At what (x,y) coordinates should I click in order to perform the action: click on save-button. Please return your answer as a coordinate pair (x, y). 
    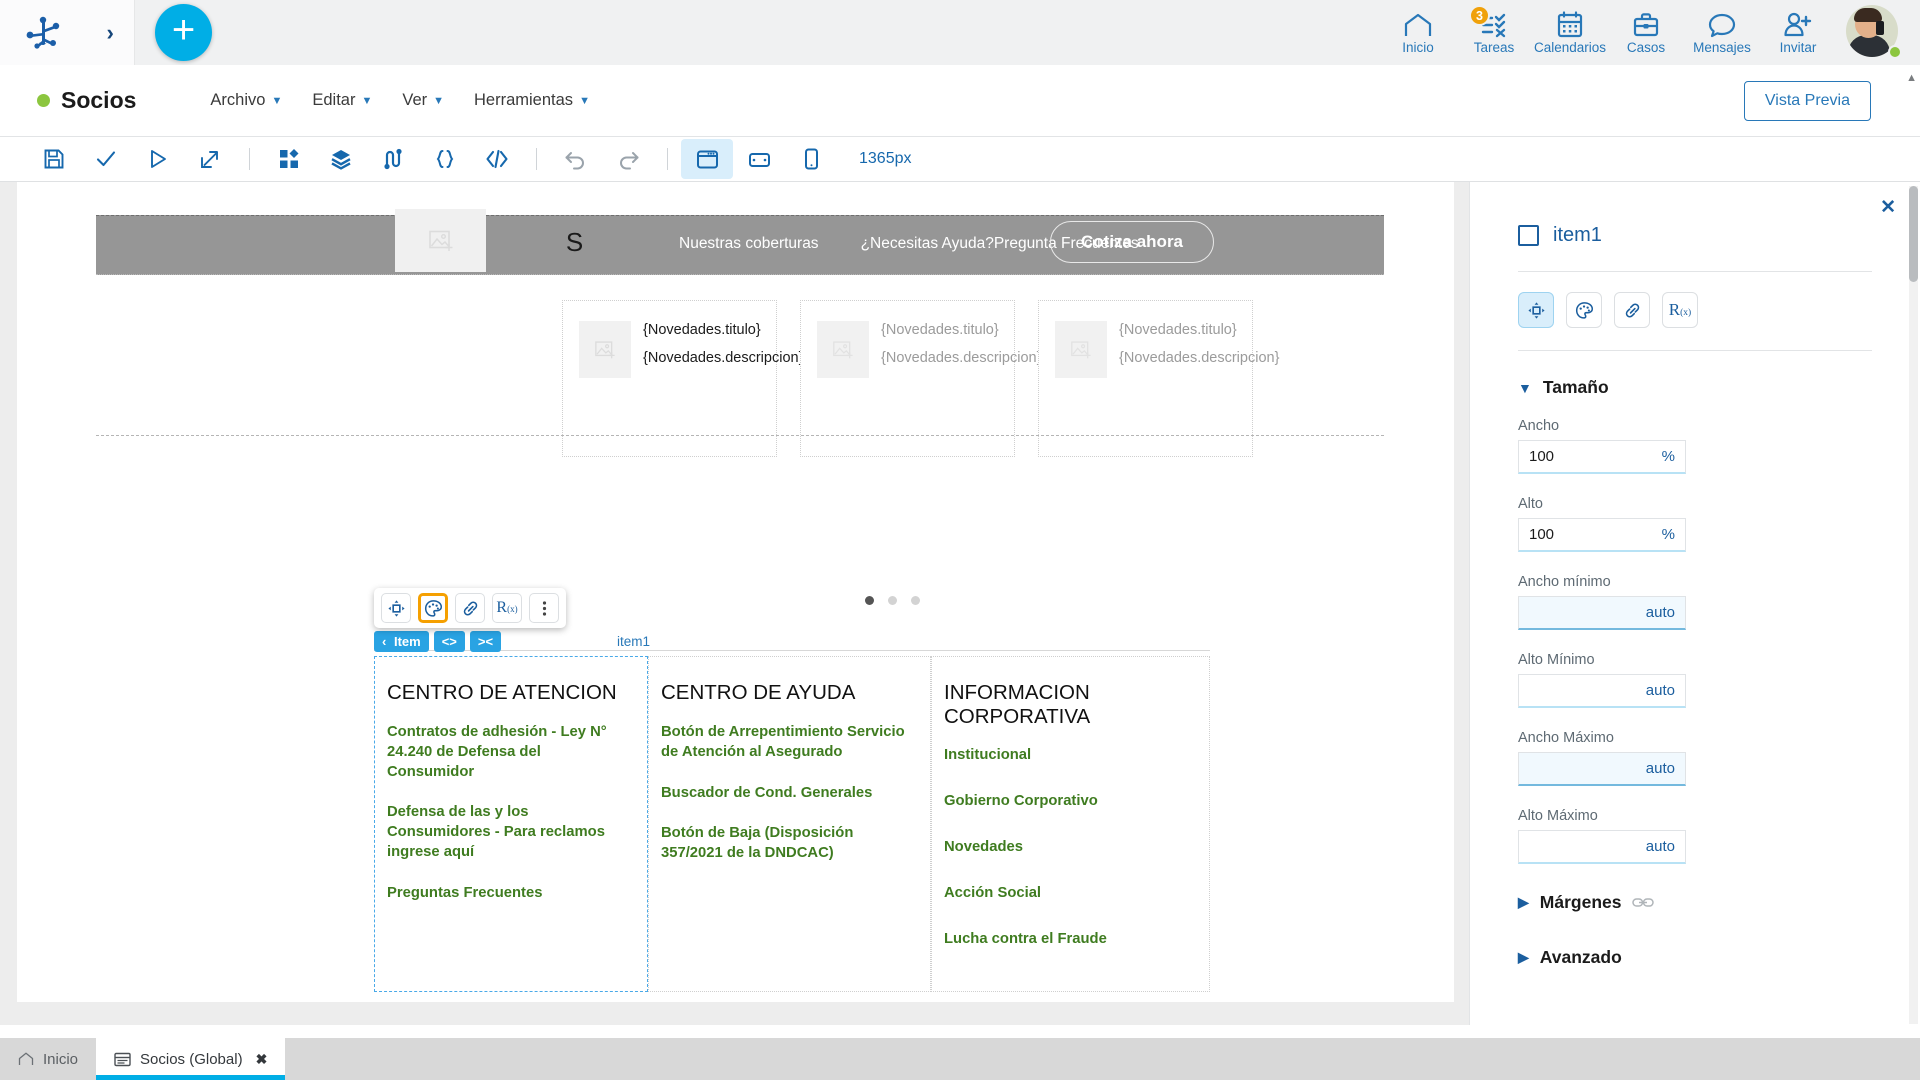
    Looking at the image, I should click on (54, 159).